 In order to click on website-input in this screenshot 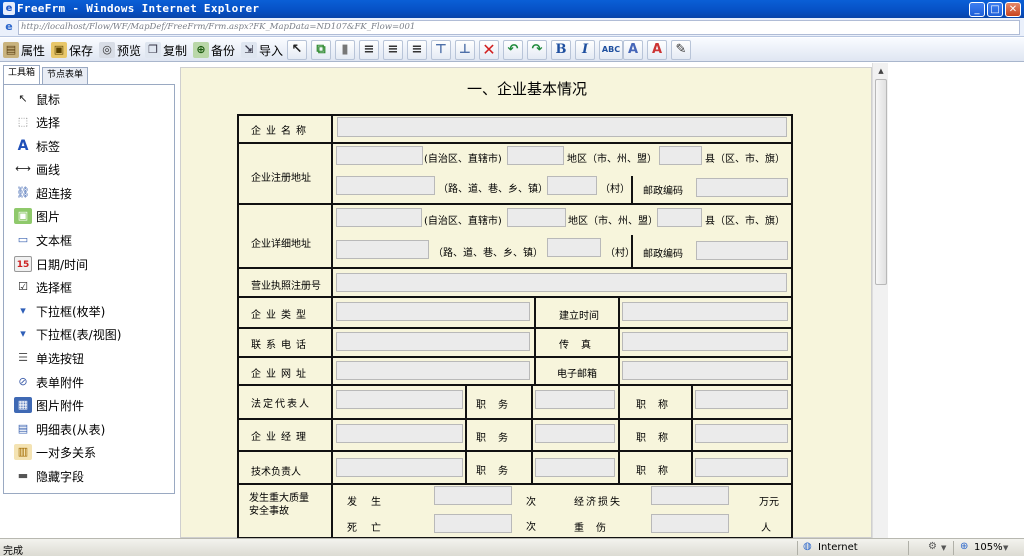, I will do `click(433, 370)`.